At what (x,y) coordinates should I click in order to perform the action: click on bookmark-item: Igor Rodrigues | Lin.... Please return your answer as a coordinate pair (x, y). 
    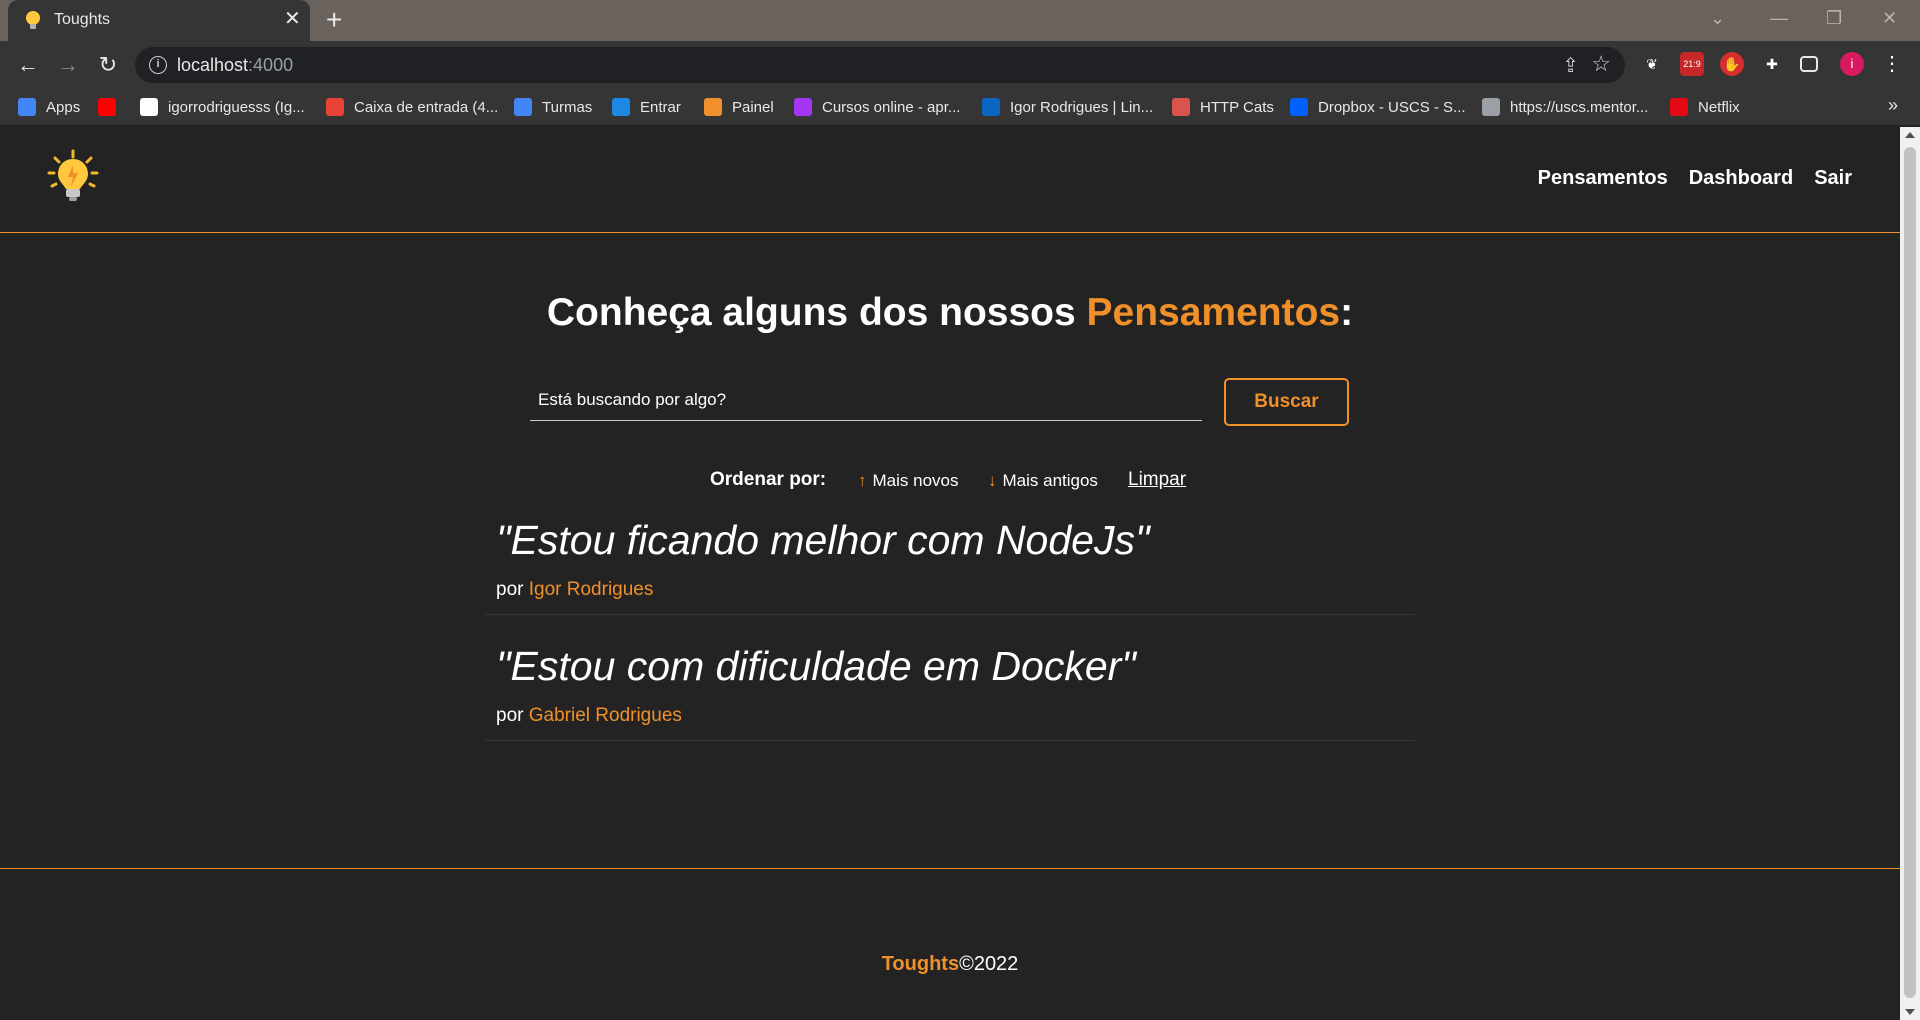
    Looking at the image, I should click on (1067, 107).